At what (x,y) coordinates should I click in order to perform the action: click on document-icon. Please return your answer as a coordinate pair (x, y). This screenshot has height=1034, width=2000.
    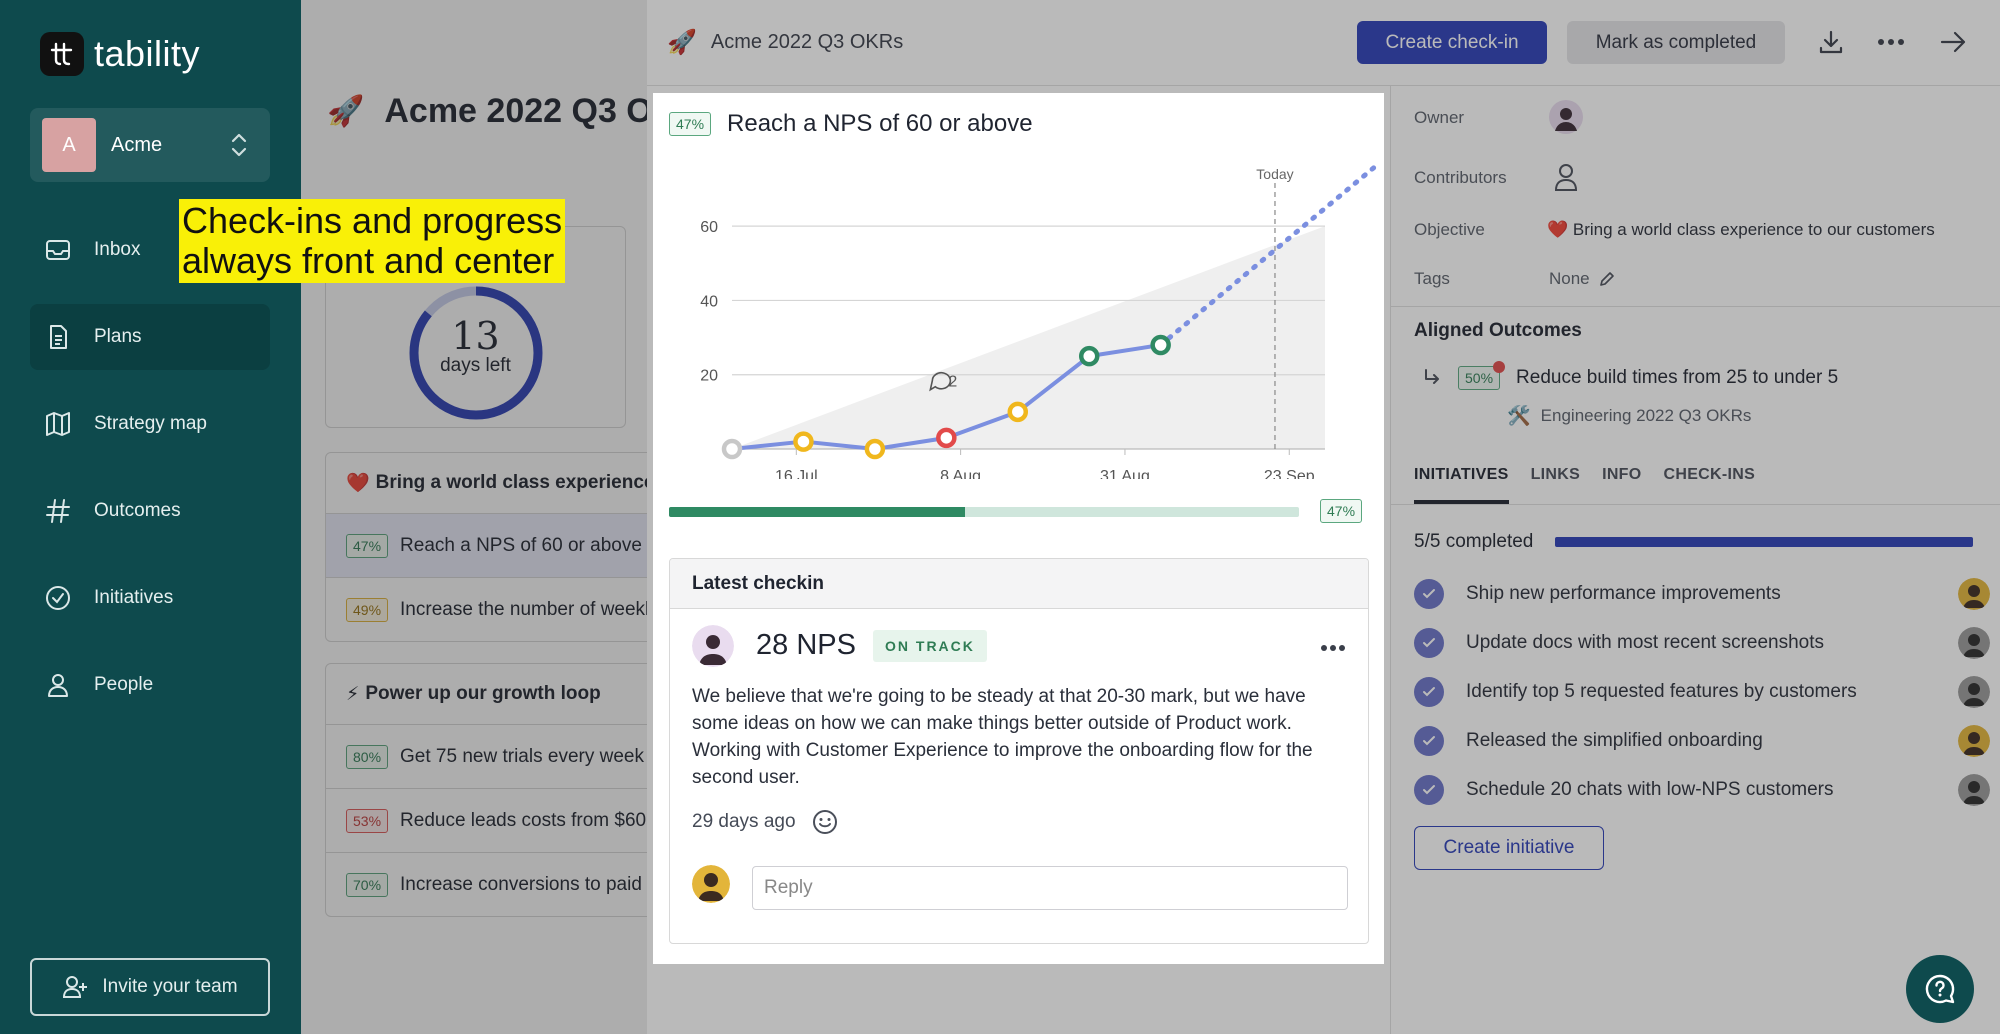
    Looking at the image, I should click on (58, 337).